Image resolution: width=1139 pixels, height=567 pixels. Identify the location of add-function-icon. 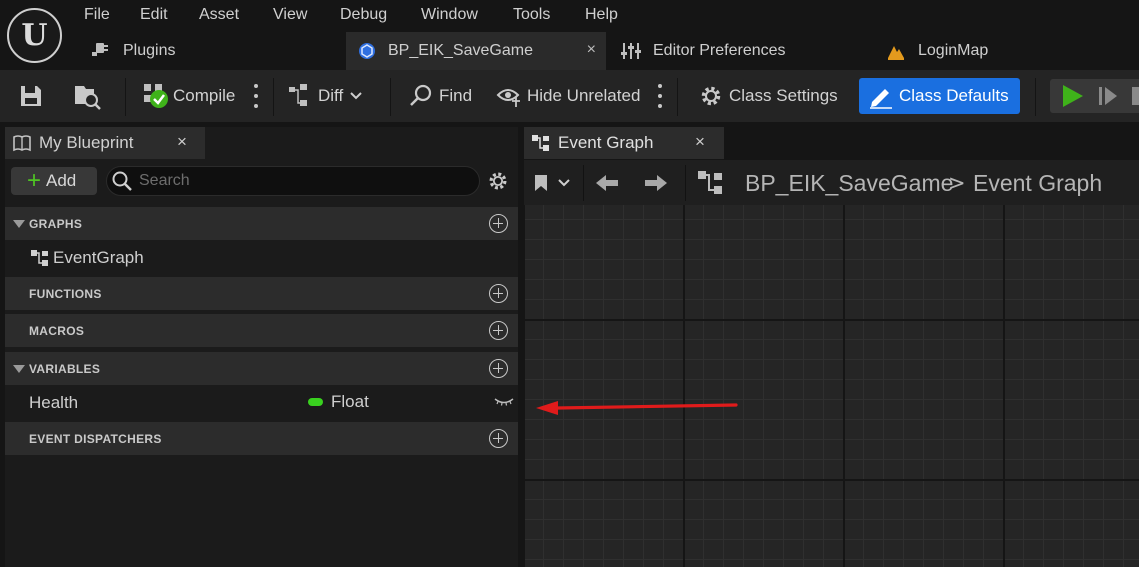
(498, 293).